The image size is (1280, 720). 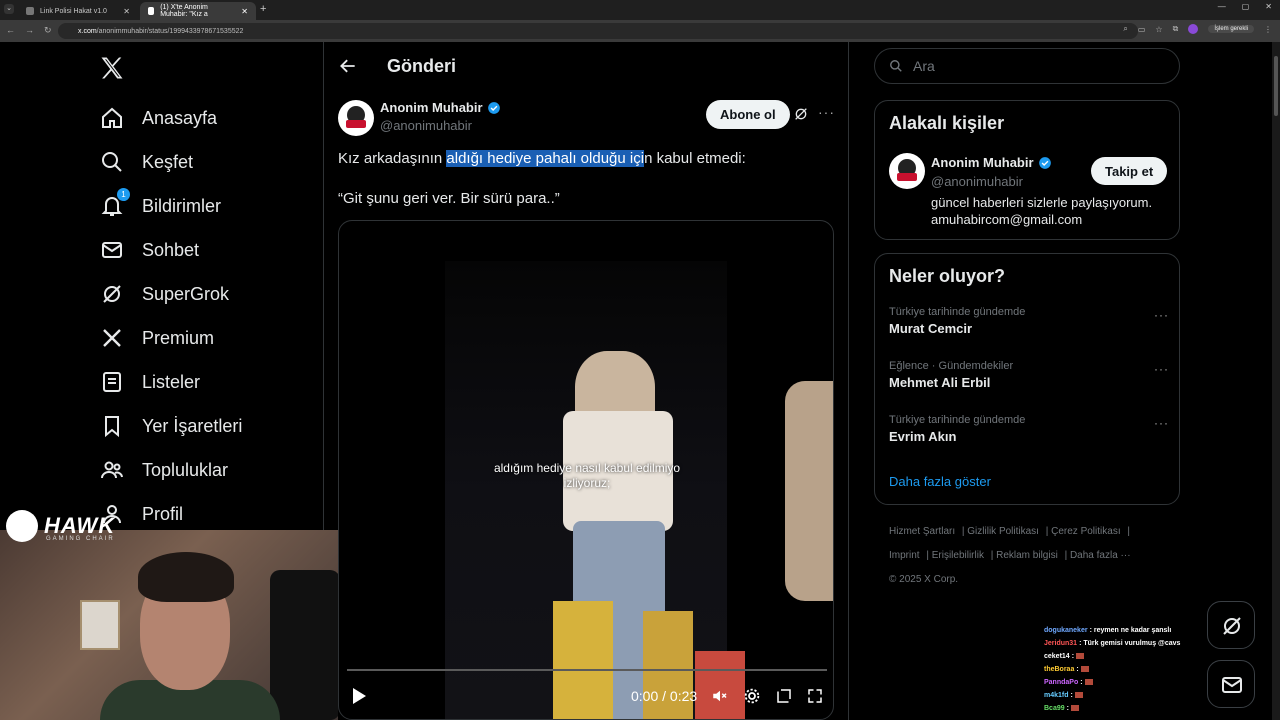 I want to click on chat-message: ceket14:, so click(x=1129, y=656).